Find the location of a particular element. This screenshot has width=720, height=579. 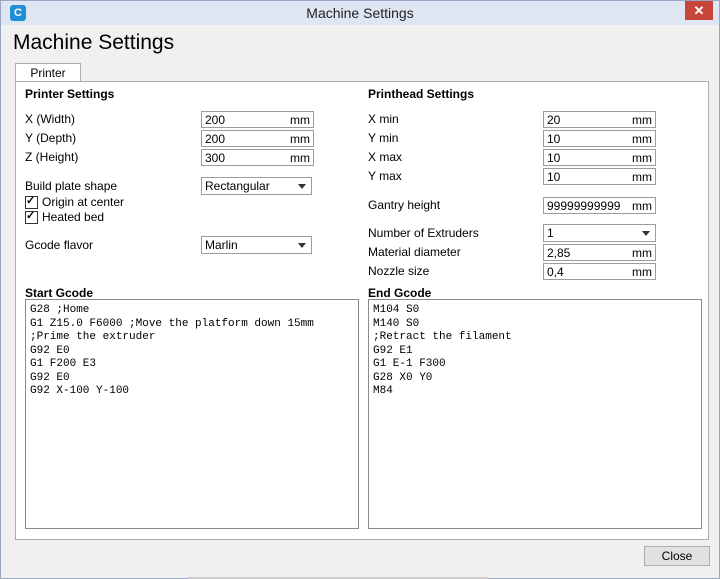

end-gcode-line: G28 X0 Y0 is located at coordinates (403, 377).